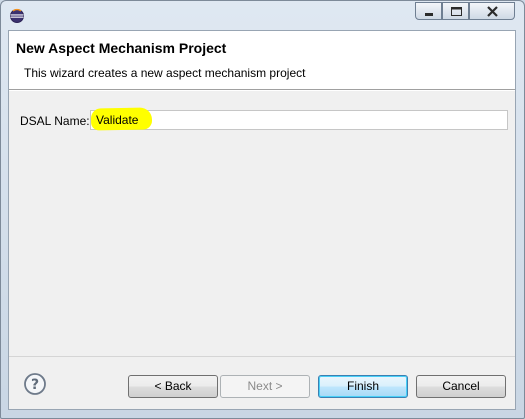  I want to click on header-divider, so click(262, 90).